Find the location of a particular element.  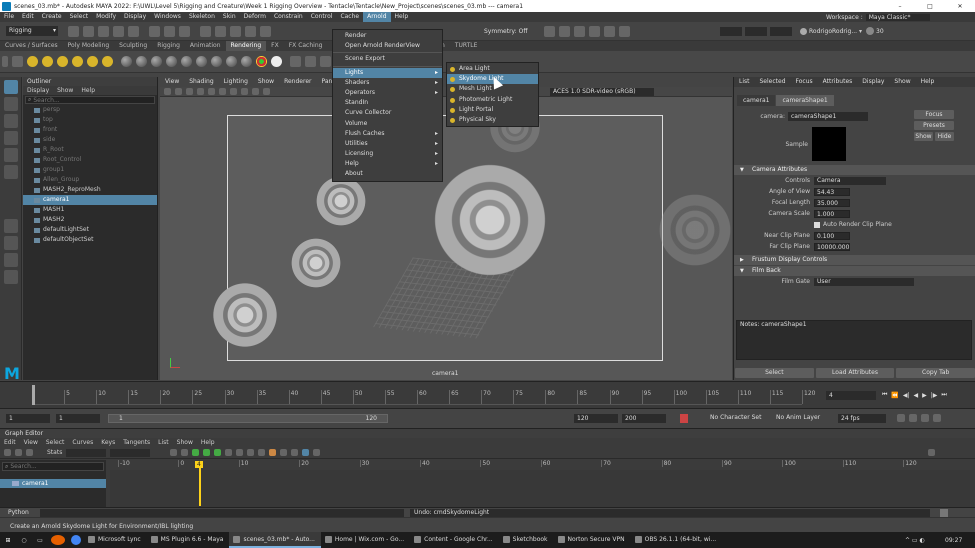

current-frame-field: 4 is located at coordinates (851, 395).